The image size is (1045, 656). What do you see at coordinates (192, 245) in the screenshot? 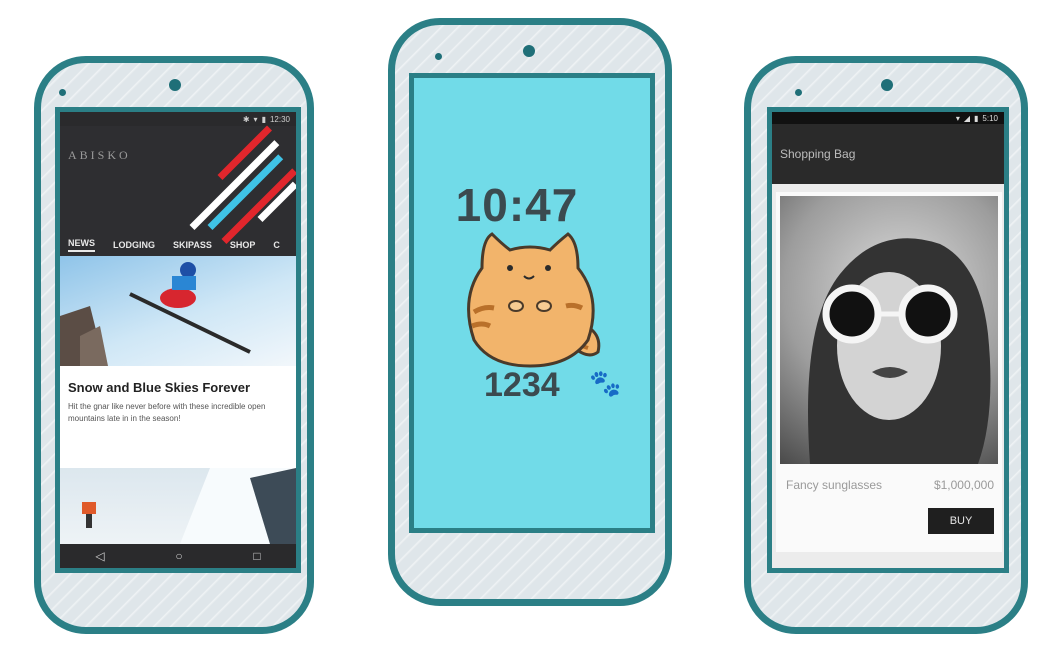
I see `tab-skipass: SKIPASS` at bounding box center [192, 245].